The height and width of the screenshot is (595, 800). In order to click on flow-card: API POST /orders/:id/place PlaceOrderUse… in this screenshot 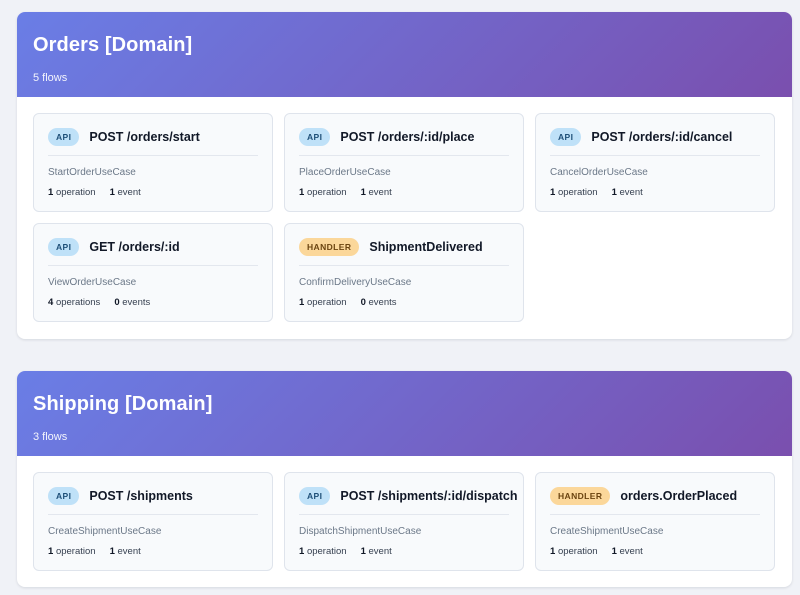, I will do `click(404, 162)`.